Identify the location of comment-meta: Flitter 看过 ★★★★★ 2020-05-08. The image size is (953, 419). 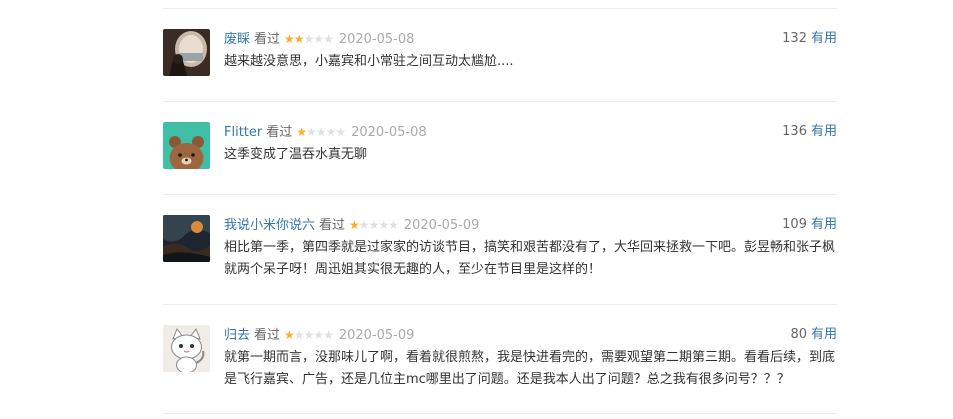
(325, 132).